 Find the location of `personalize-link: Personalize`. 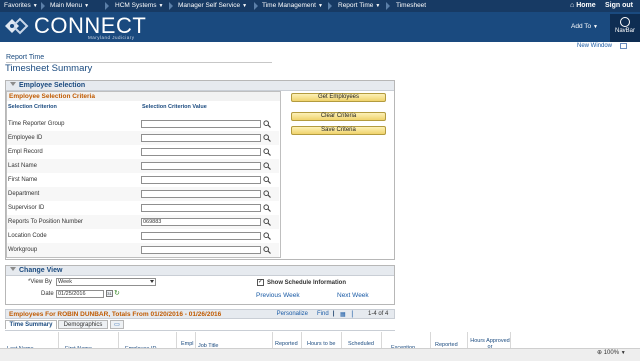

personalize-link: Personalize is located at coordinates (292, 314).